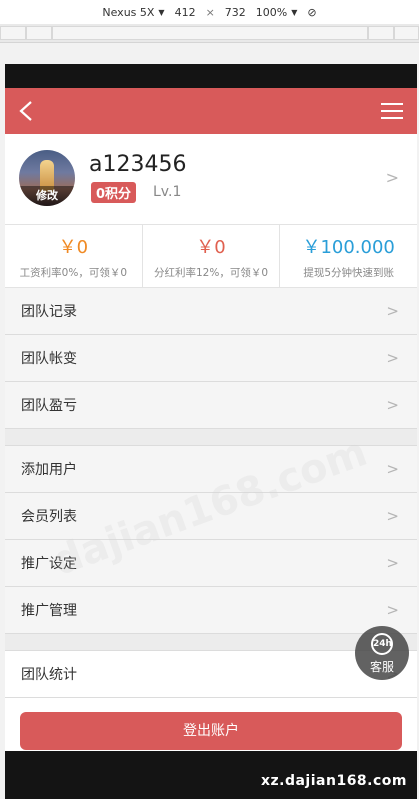  What do you see at coordinates (333, 781) in the screenshot?
I see `site-url-watermark: xz.dajian168.com` at bounding box center [333, 781].